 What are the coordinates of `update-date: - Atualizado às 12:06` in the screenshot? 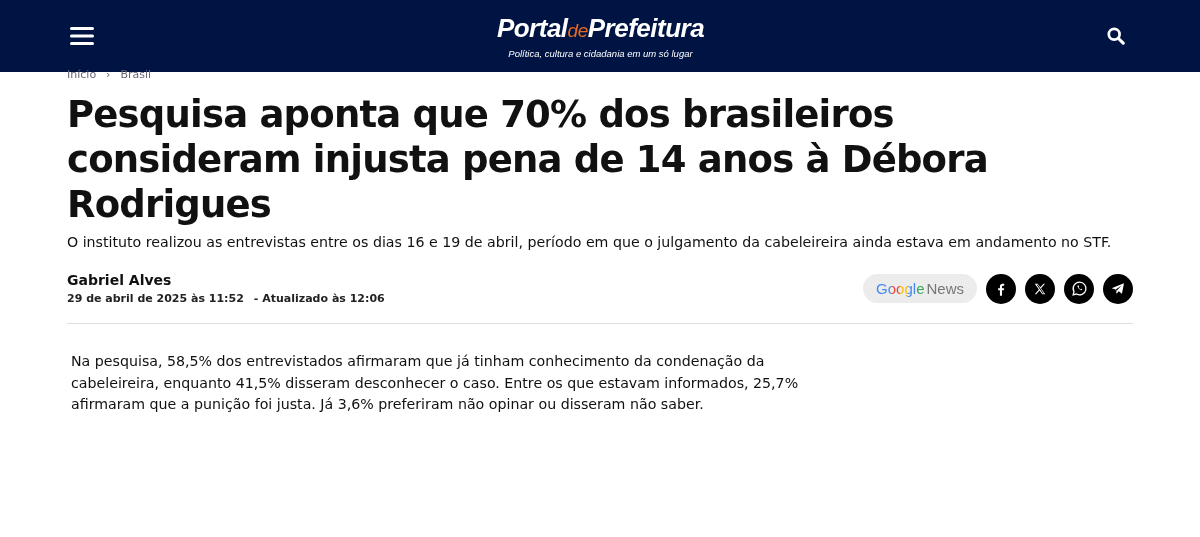 It's located at (319, 298).